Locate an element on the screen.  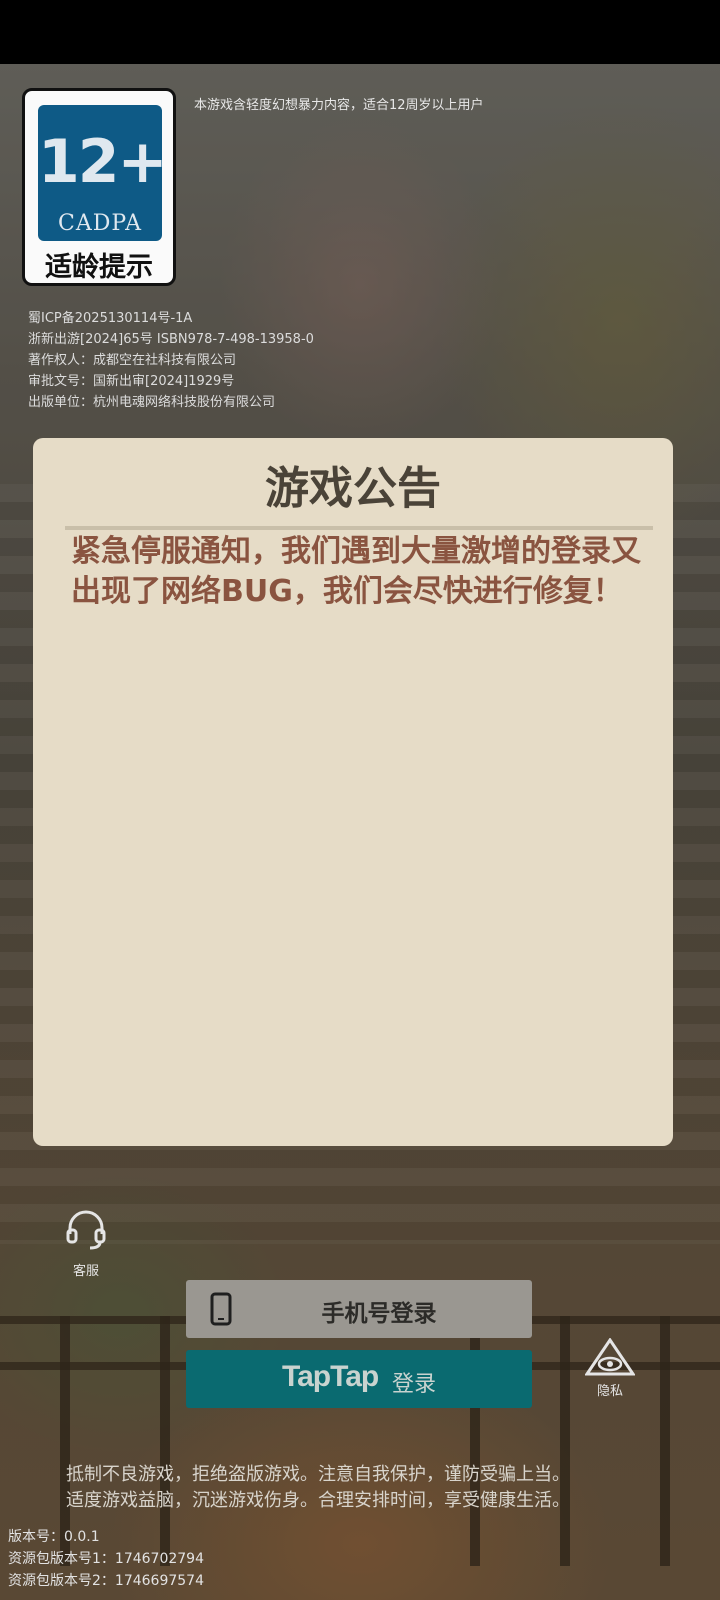
headset-icon is located at coordinates (86, 1230).